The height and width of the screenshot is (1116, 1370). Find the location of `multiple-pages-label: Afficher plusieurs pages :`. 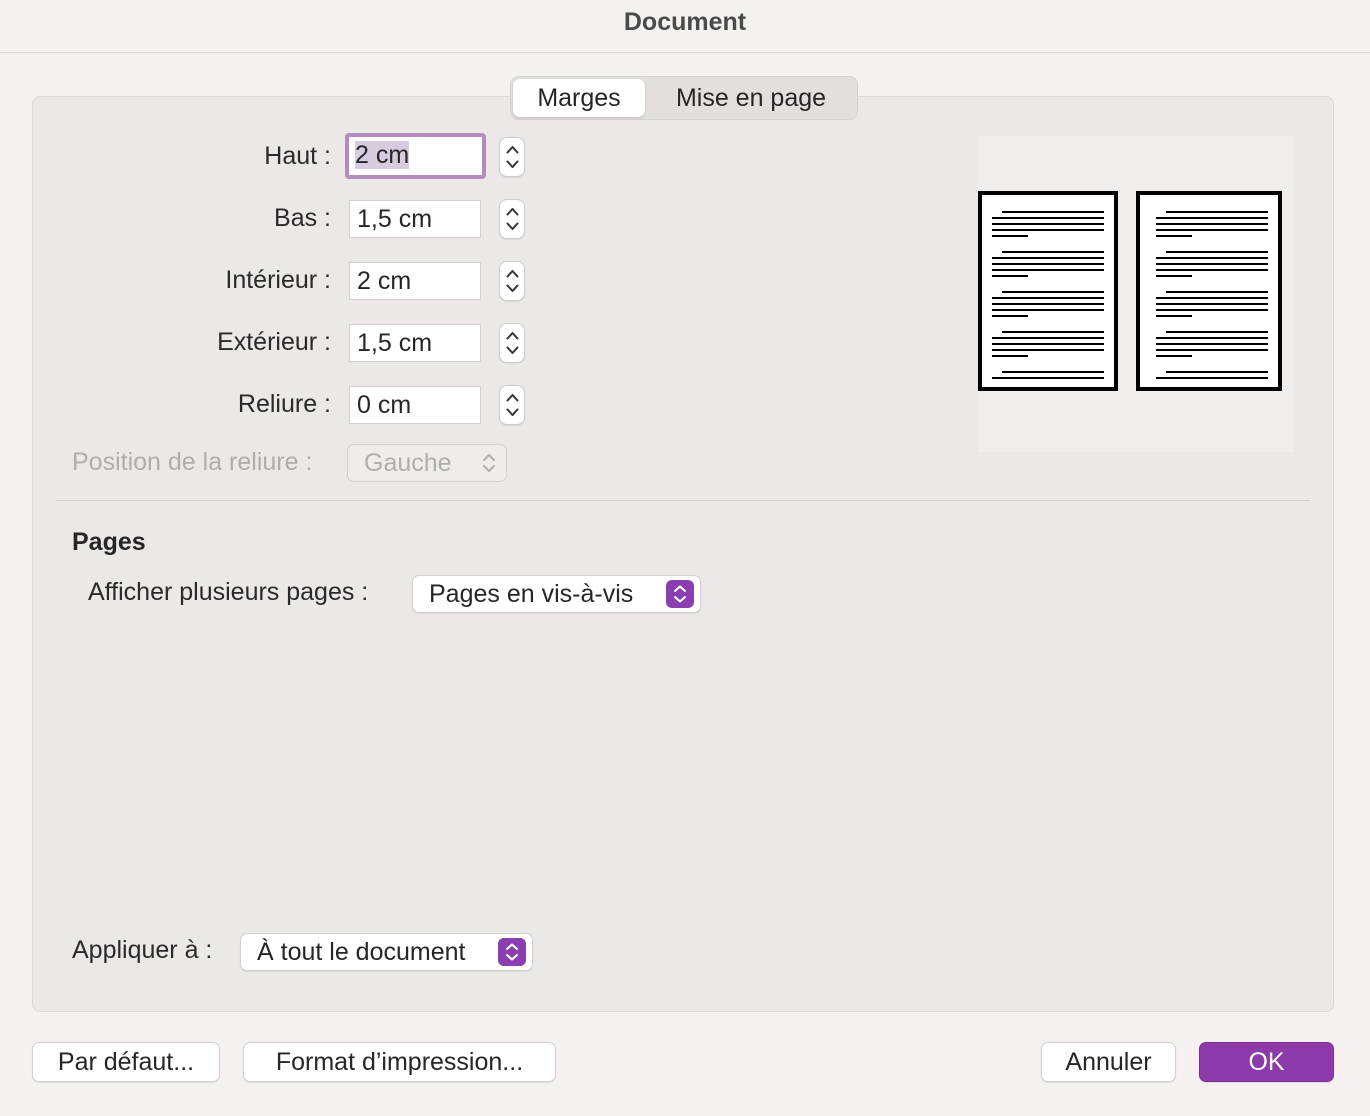

multiple-pages-label: Afficher plusieurs pages : is located at coordinates (228, 592).